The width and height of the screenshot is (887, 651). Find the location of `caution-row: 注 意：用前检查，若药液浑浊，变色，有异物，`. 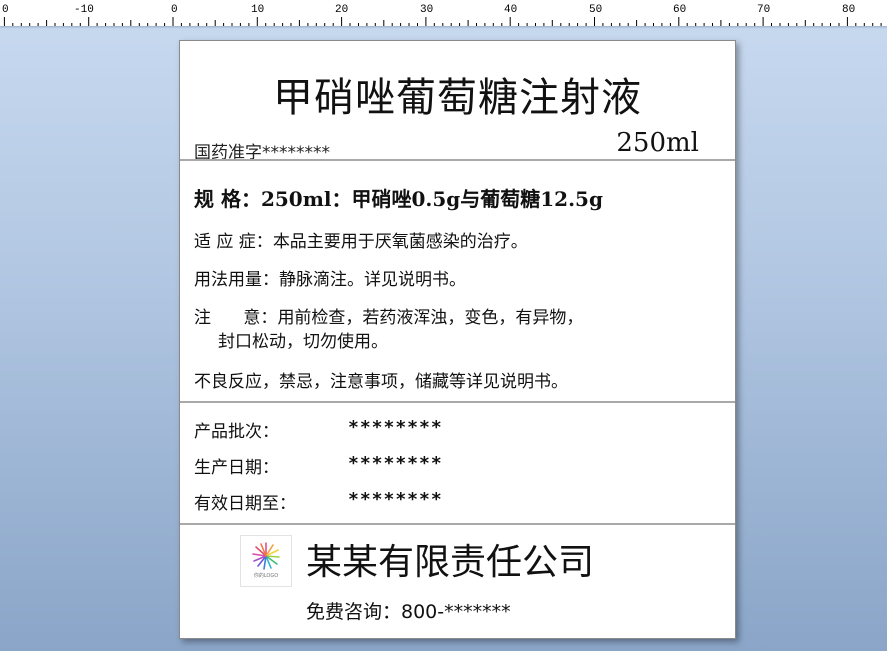

caution-row: 注 意：用前检查，若药液浑浊，变色，有异物， is located at coordinates (388, 315).